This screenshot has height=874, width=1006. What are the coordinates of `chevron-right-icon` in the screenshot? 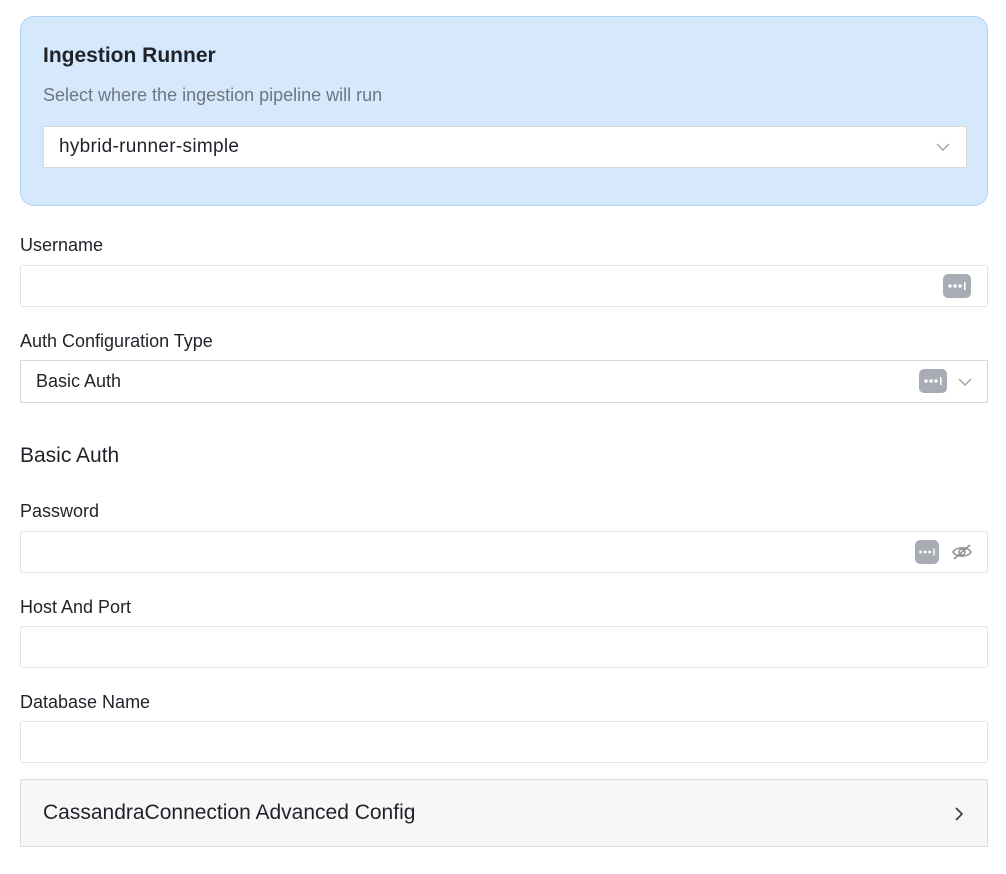 It's located at (959, 814).